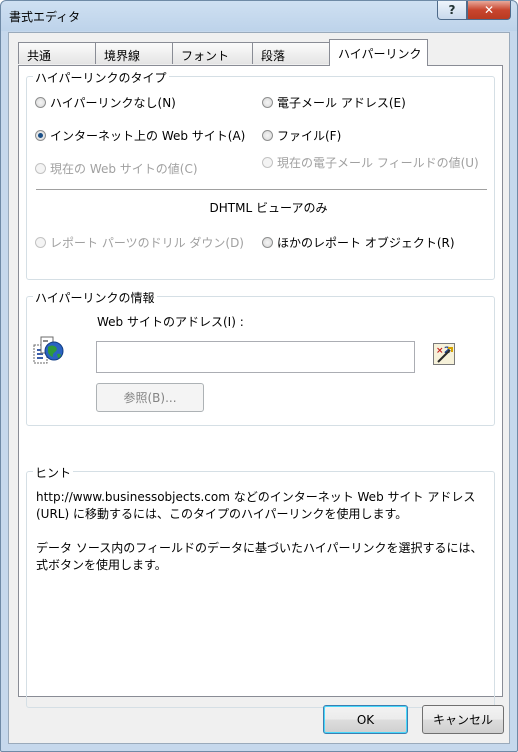 The height and width of the screenshot is (752, 518). What do you see at coordinates (259, 16) in the screenshot?
I see `title-bar: 書式エディタ ? ✕` at bounding box center [259, 16].